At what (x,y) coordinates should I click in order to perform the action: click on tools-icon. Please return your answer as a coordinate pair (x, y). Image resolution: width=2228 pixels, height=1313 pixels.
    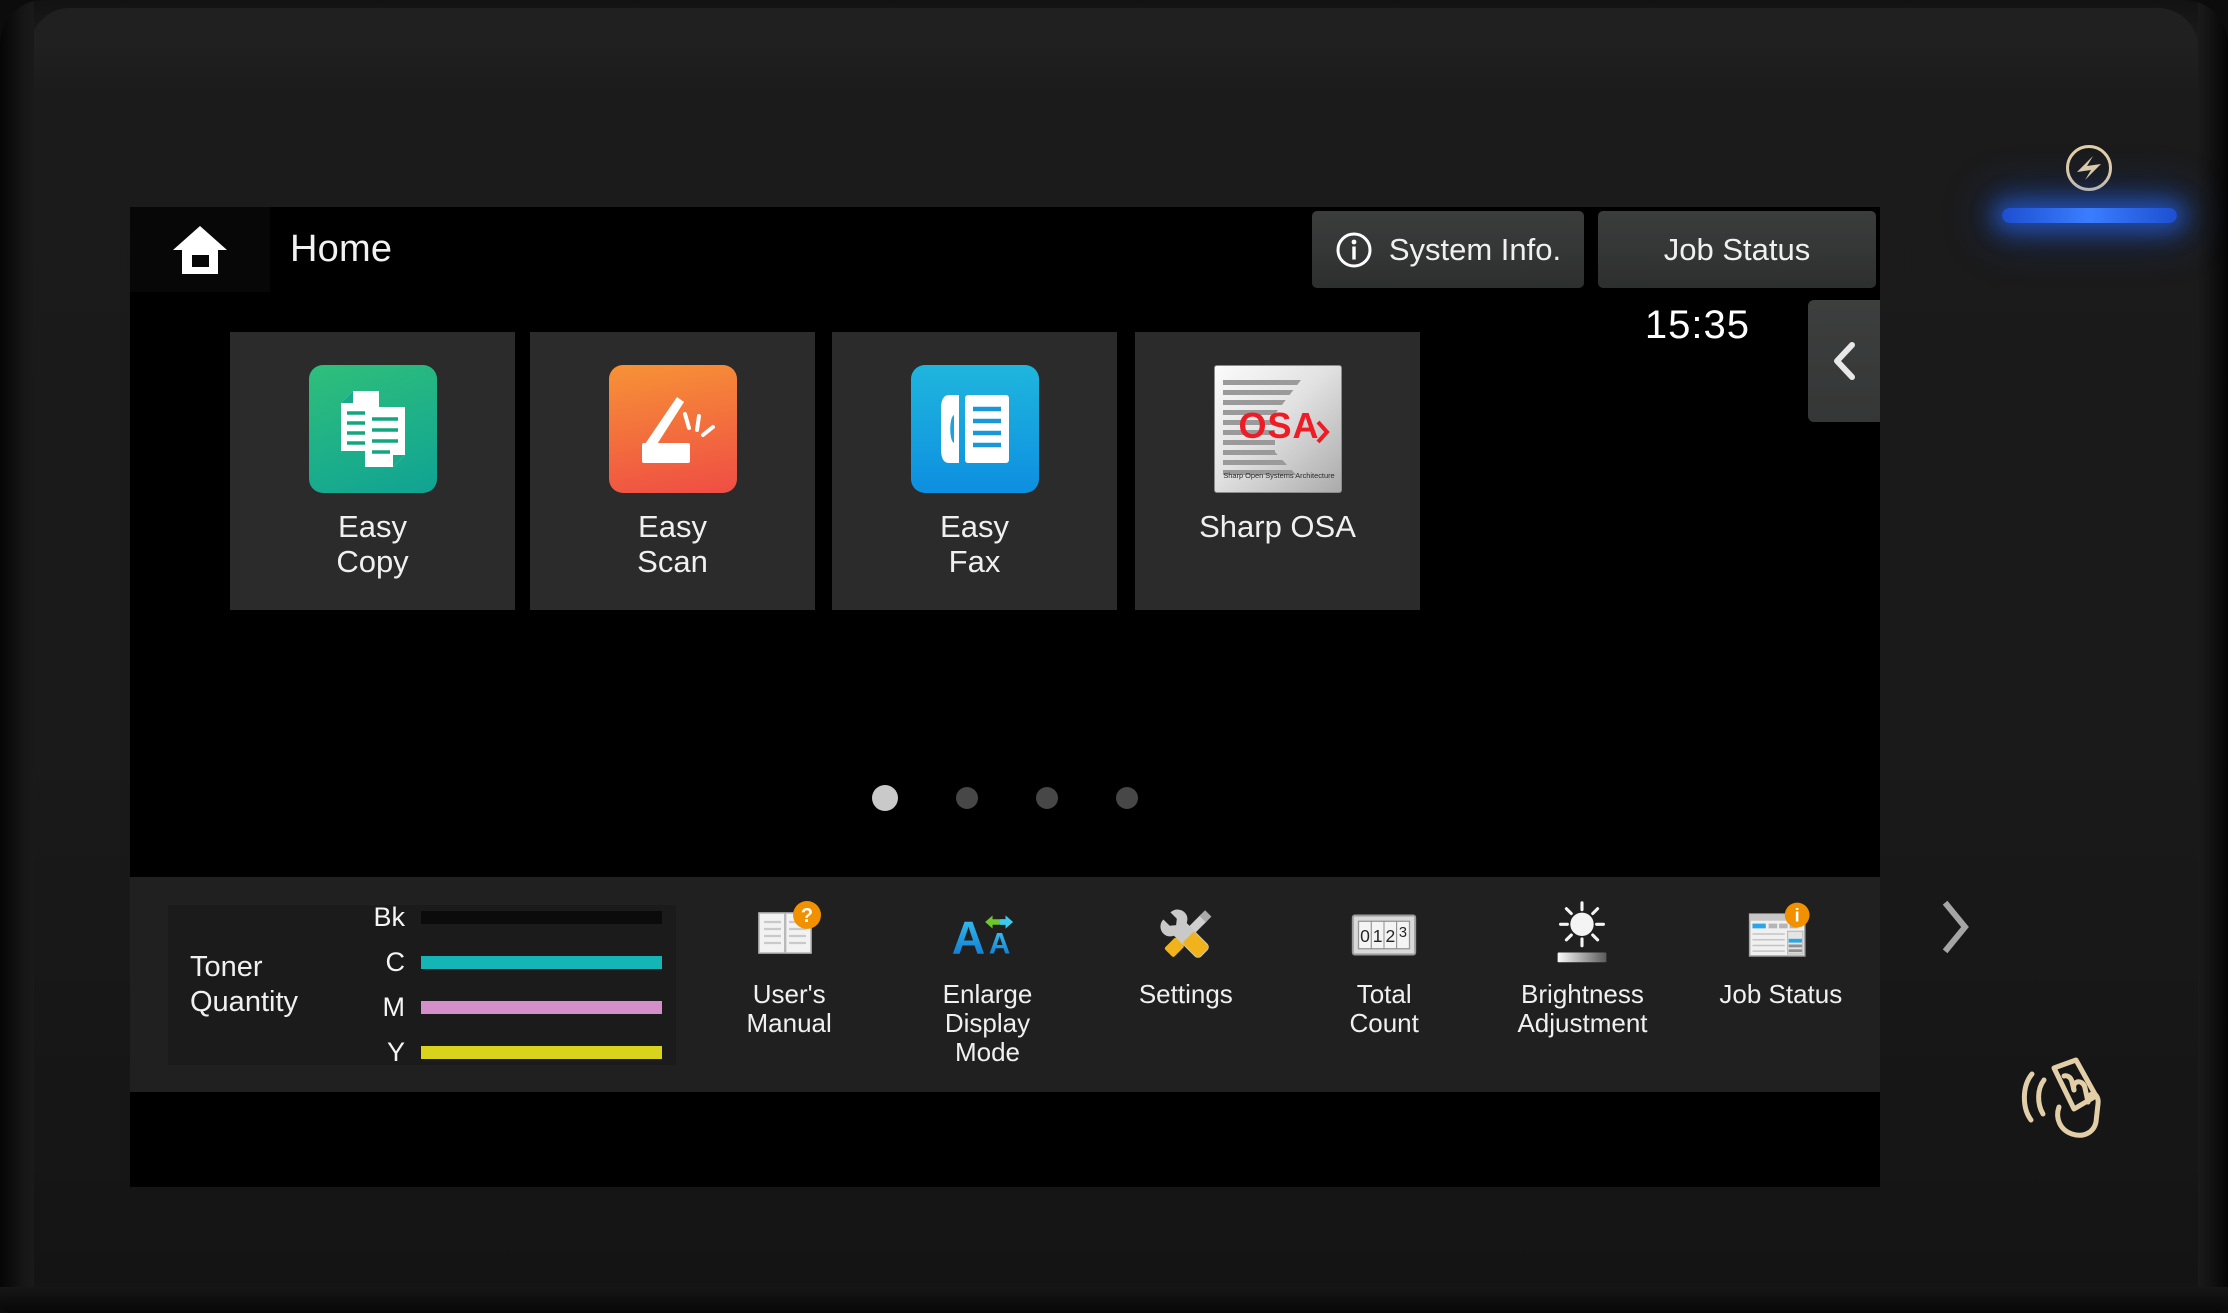
    Looking at the image, I should click on (1186, 935).